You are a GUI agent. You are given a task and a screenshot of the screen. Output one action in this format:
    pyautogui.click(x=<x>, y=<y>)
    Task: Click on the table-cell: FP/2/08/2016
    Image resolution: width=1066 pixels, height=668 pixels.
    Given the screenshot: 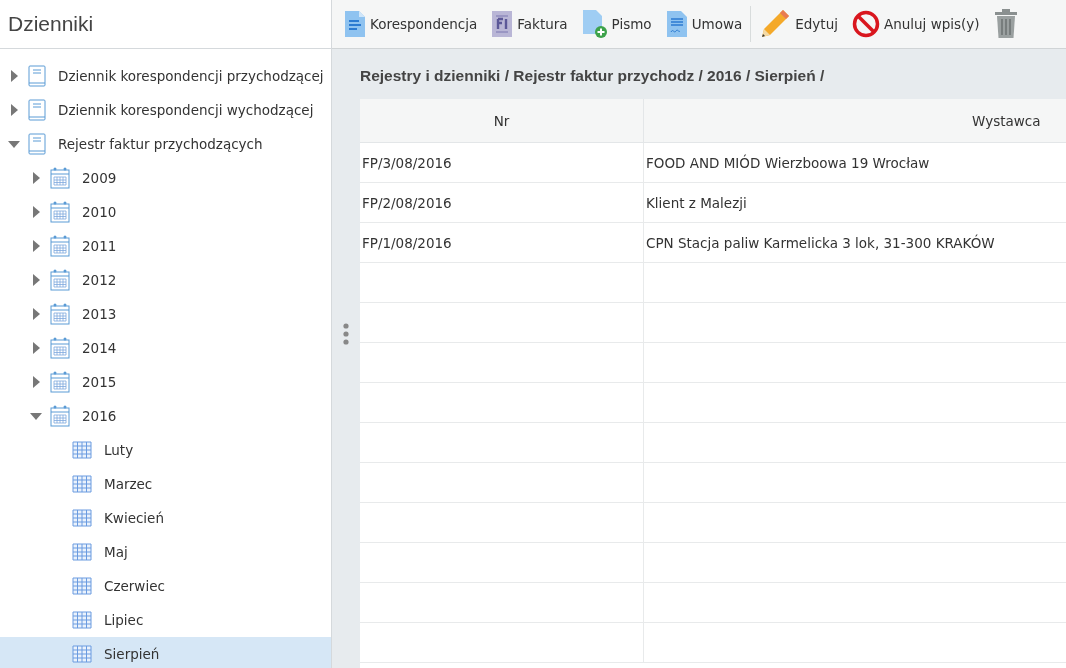 What is the action you would take?
    pyautogui.click(x=502, y=202)
    